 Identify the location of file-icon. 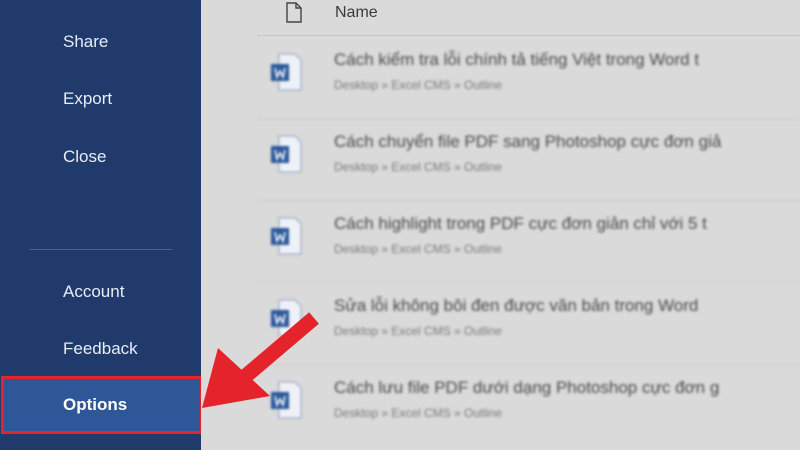
(294, 12).